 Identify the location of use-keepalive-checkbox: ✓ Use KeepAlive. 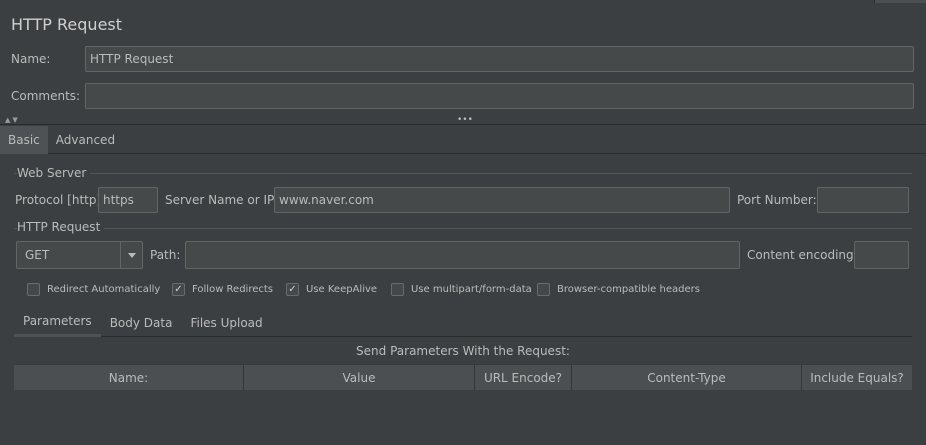
(331, 289).